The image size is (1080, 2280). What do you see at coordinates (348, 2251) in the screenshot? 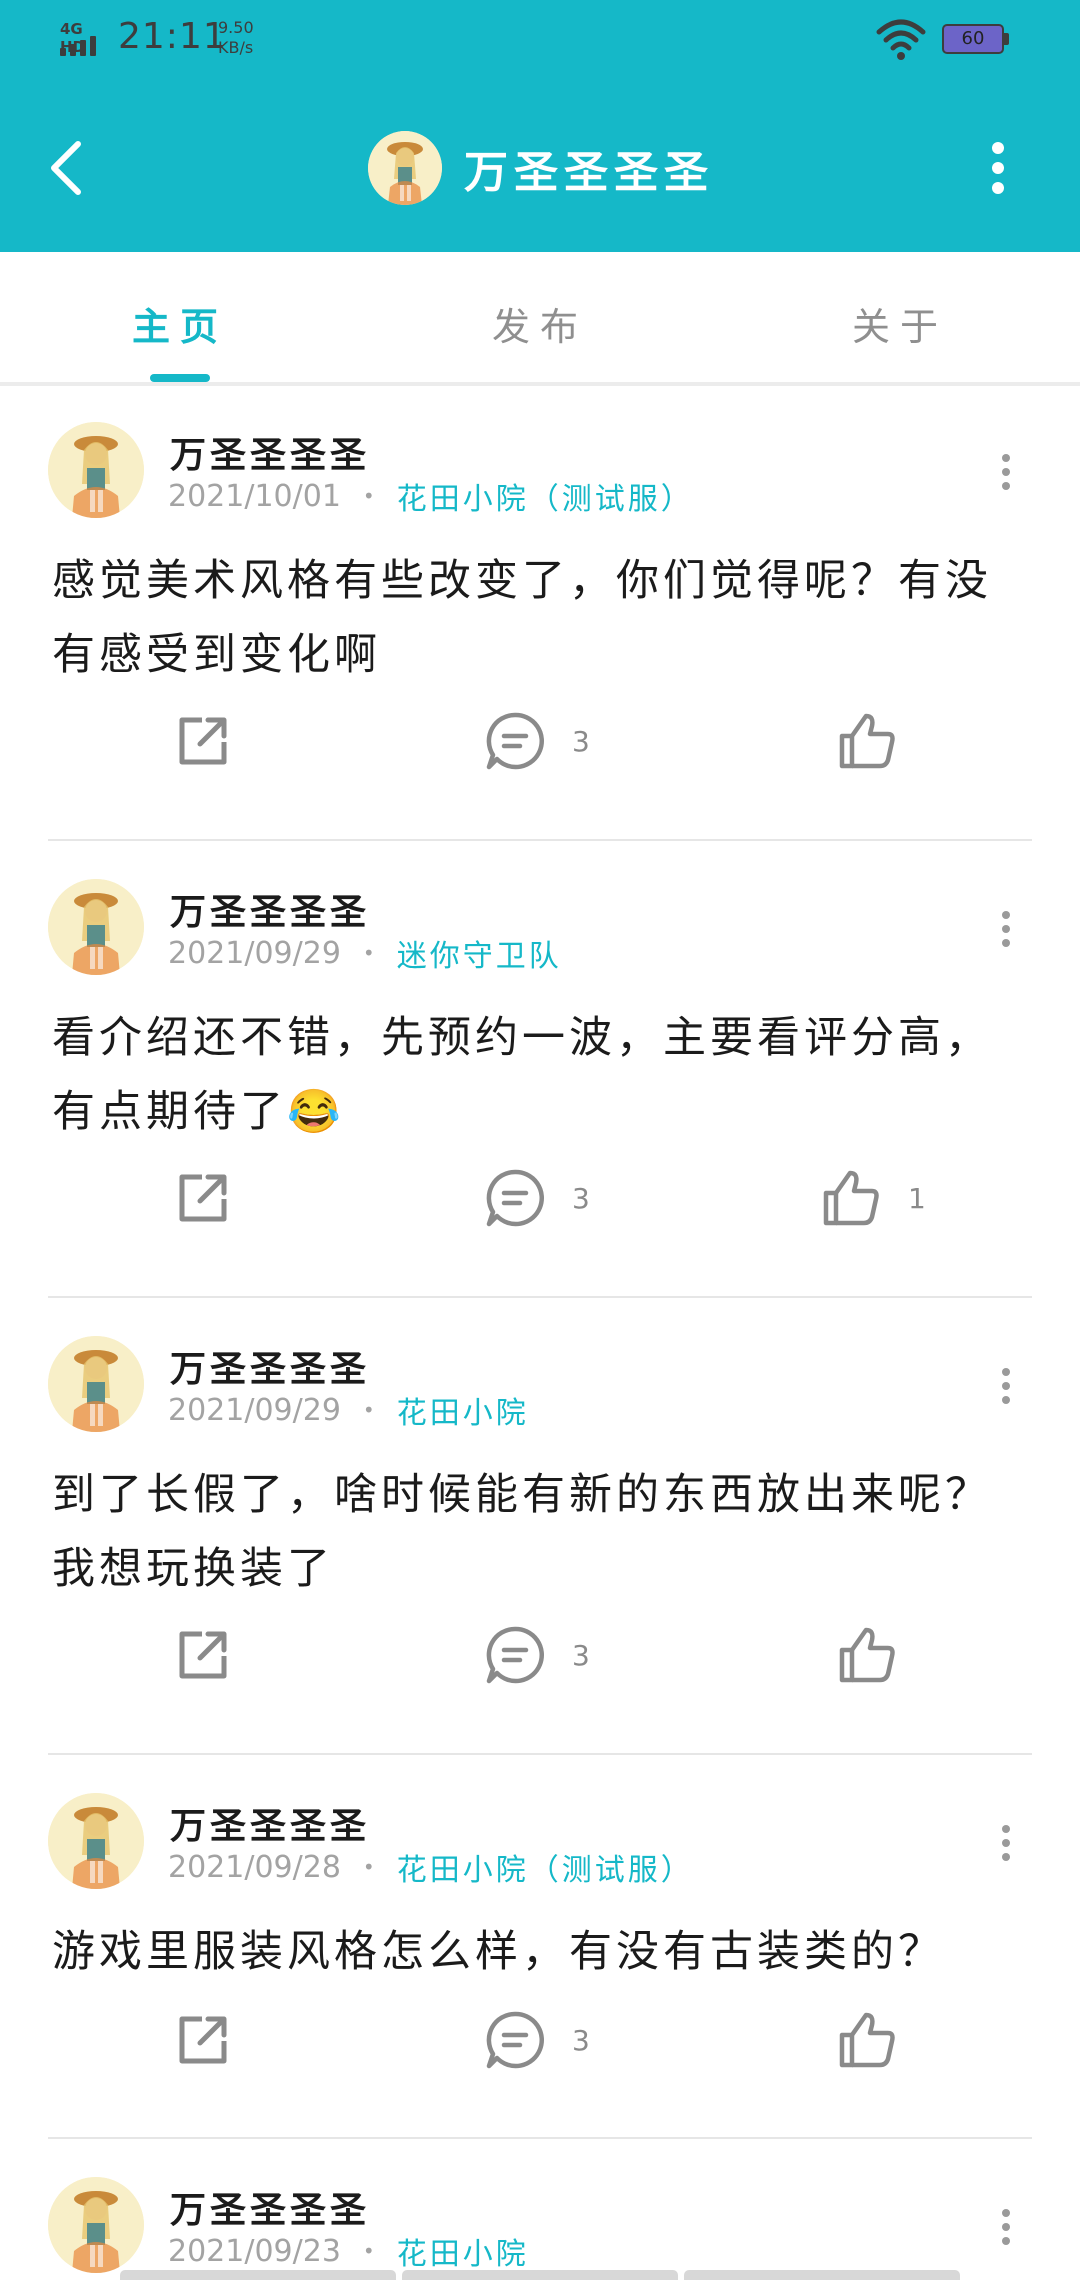
I see `post-meta: 2021/09/23 • 花田小院` at bounding box center [348, 2251].